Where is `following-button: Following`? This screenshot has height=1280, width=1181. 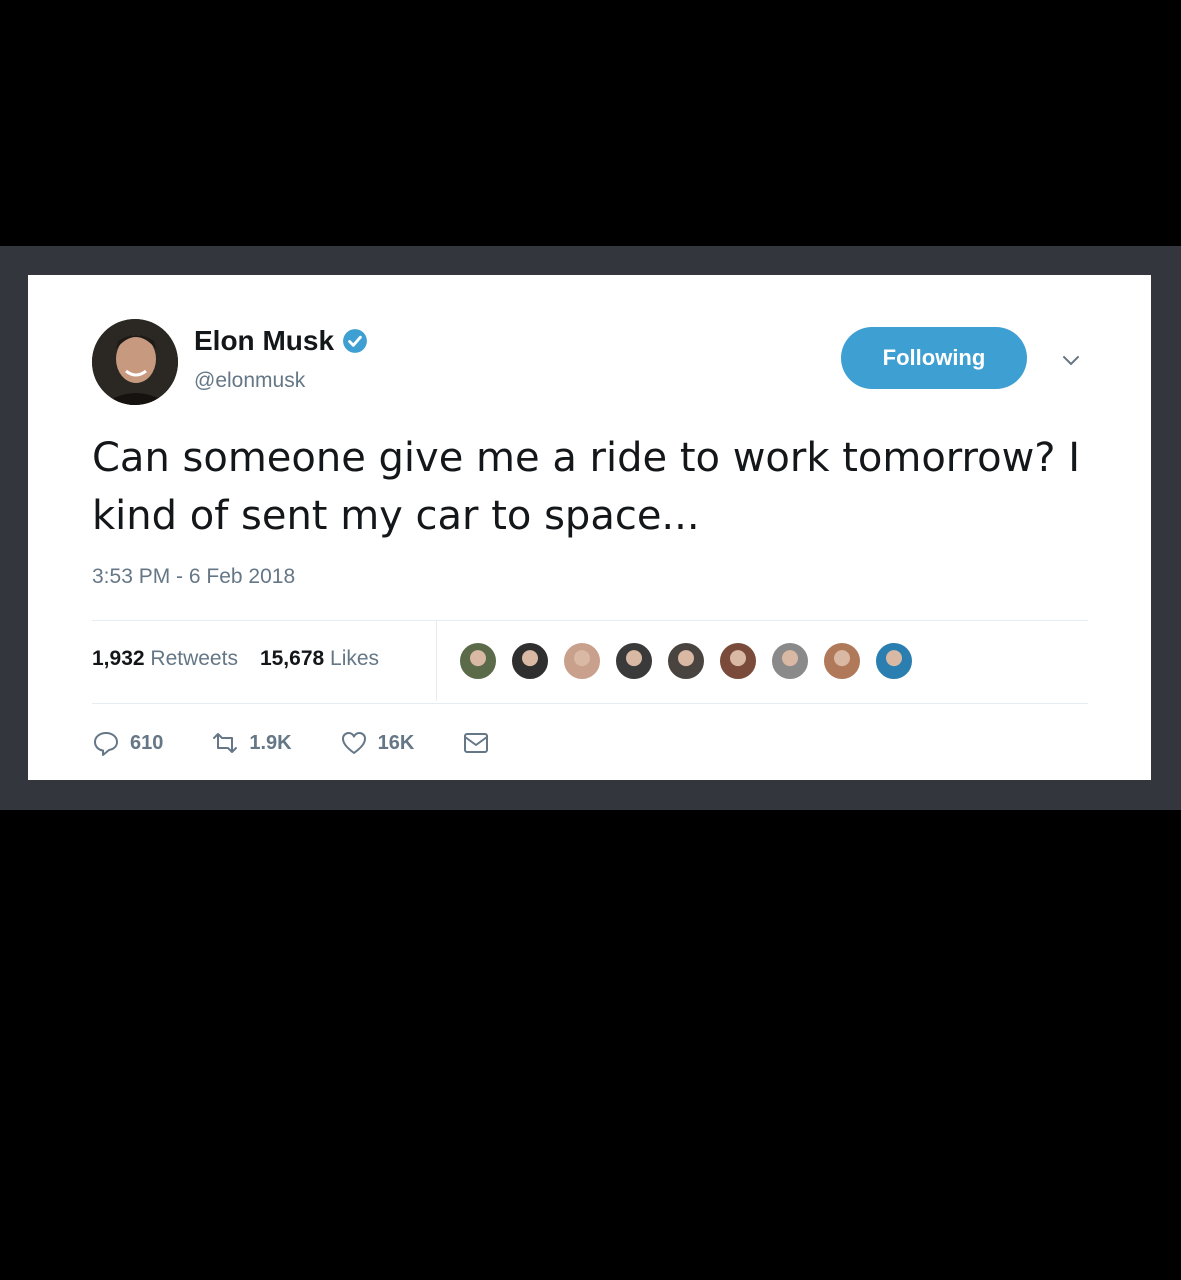 following-button: Following is located at coordinates (934, 358).